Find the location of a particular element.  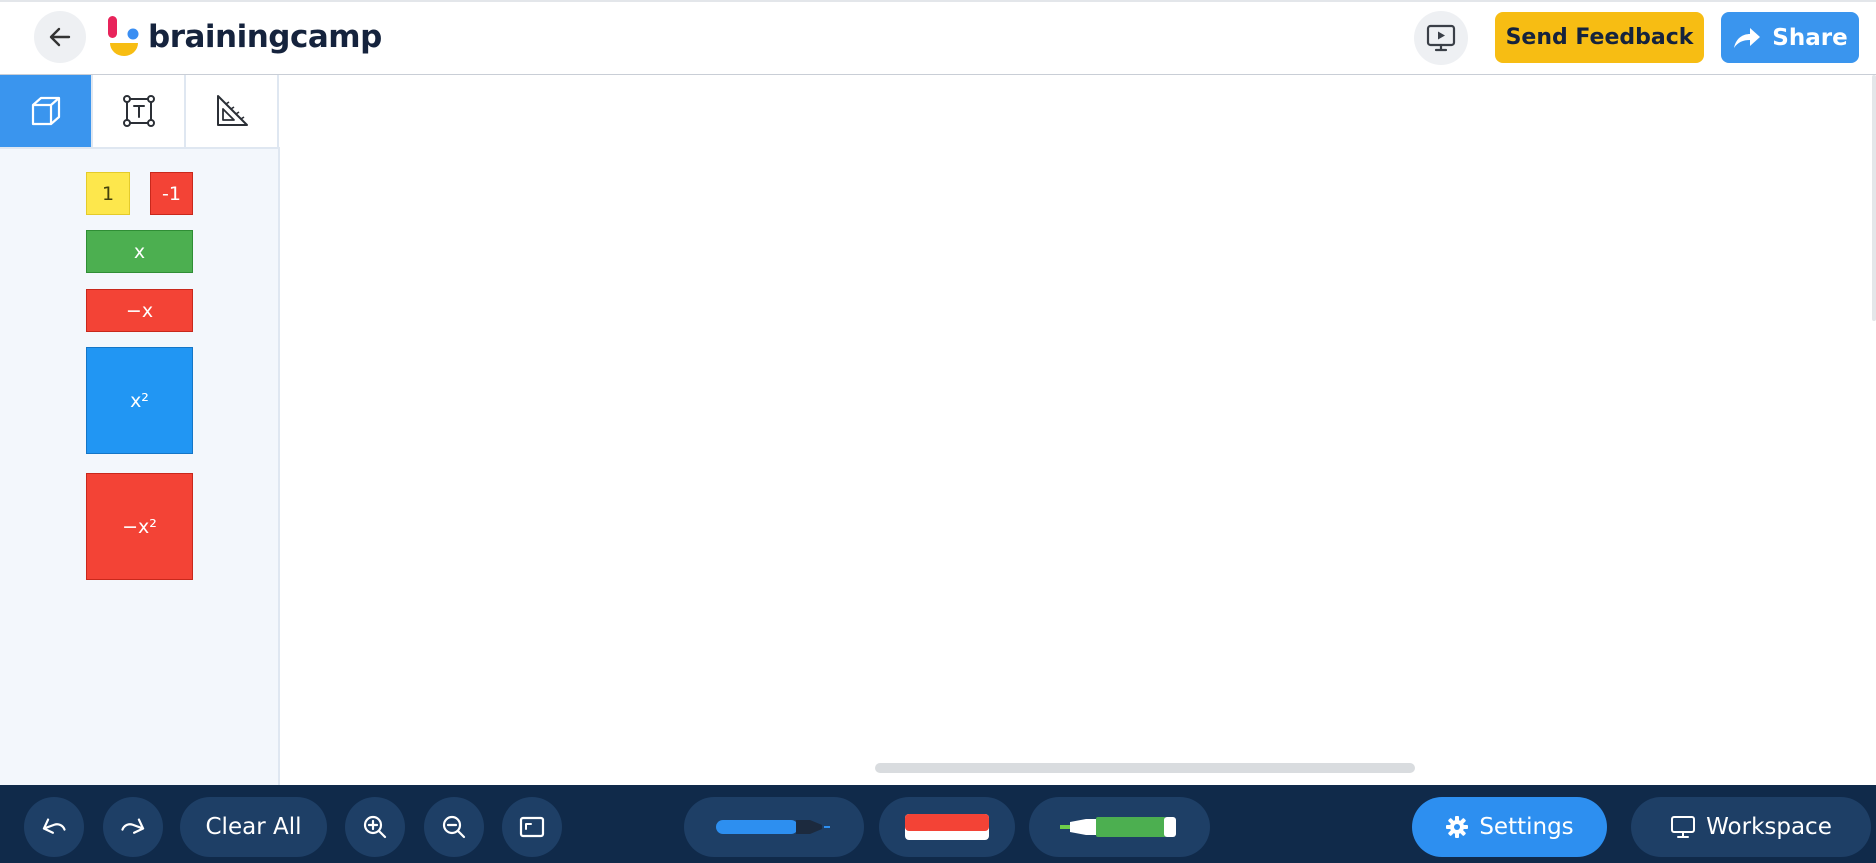

highlighter-tool-button is located at coordinates (1119, 827).